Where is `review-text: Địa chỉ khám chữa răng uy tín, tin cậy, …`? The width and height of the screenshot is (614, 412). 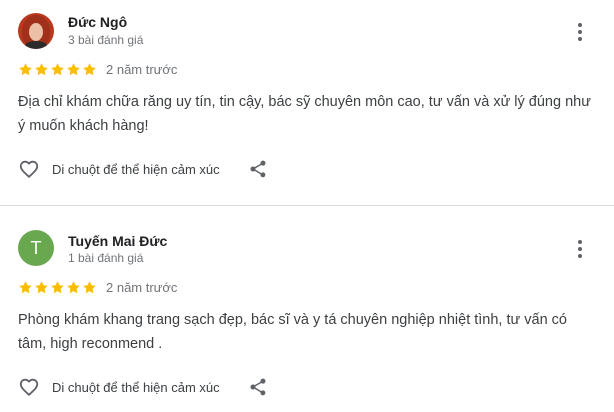
review-text: Địa chỉ khám chữa răng uy tín, tin cậy, … is located at coordinates (304, 114).